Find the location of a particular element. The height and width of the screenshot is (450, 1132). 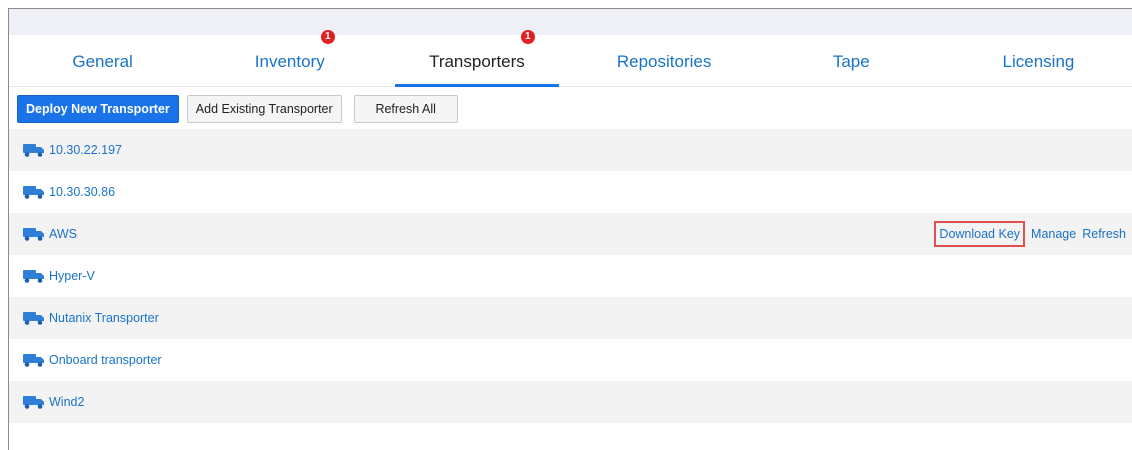

tab-general: General is located at coordinates (102, 61).